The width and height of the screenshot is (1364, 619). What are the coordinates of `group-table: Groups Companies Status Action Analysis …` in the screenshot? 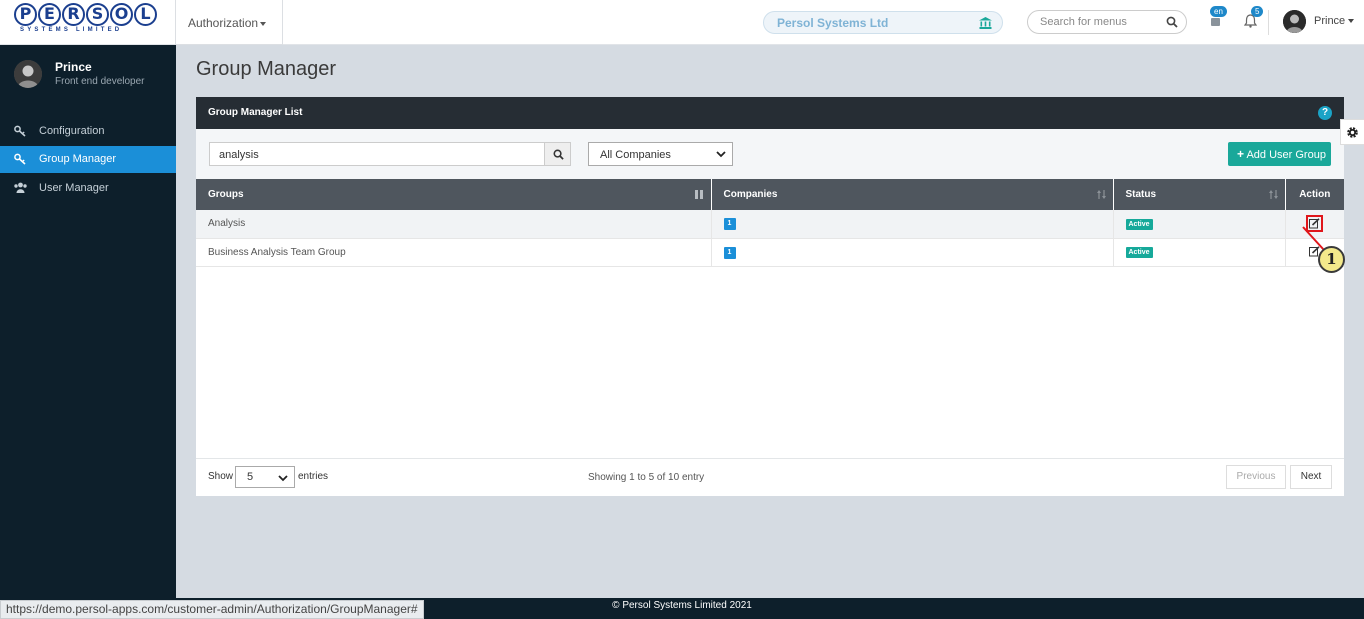 It's located at (770, 223).